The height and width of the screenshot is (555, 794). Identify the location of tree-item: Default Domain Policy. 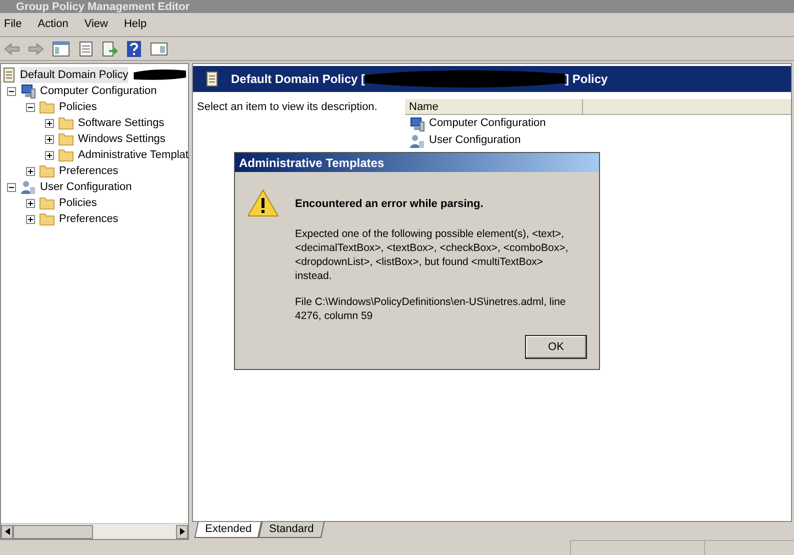
(74, 75).